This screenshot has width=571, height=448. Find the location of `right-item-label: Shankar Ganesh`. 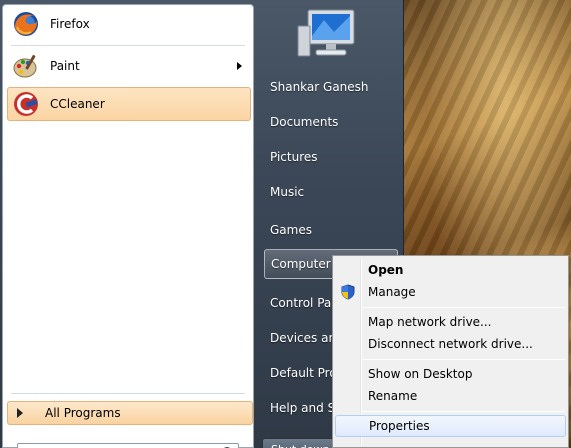

right-item-label: Shankar Ganesh is located at coordinates (319, 87).